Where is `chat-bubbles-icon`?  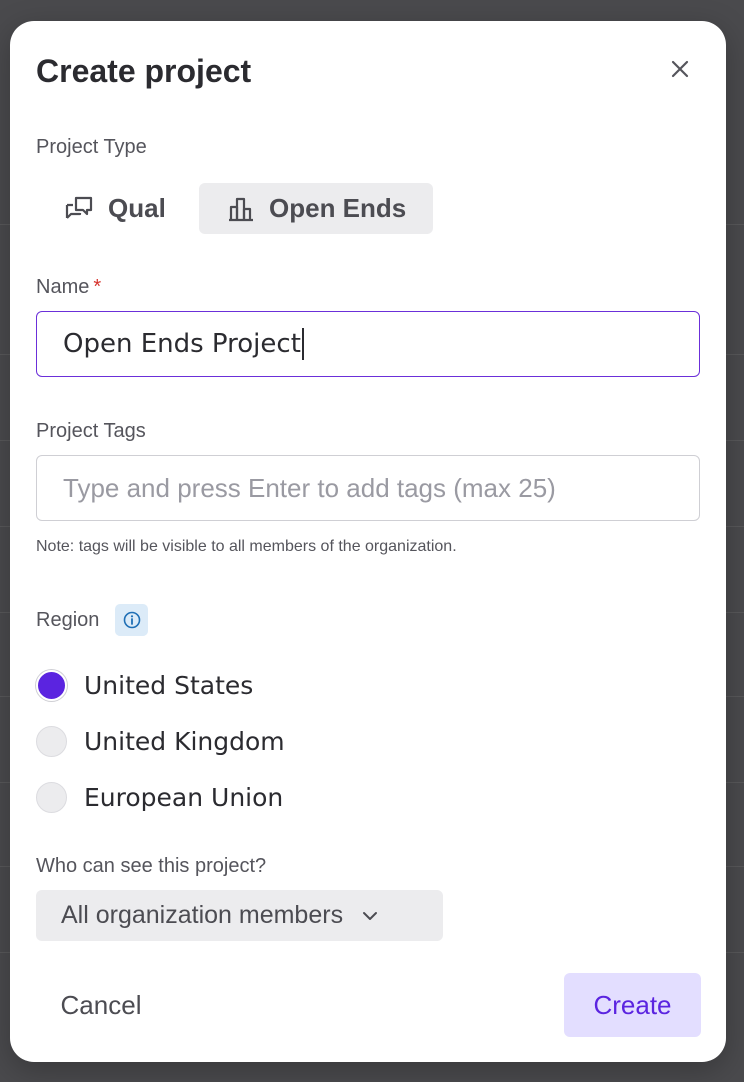
chat-bubbles-icon is located at coordinates (79, 207).